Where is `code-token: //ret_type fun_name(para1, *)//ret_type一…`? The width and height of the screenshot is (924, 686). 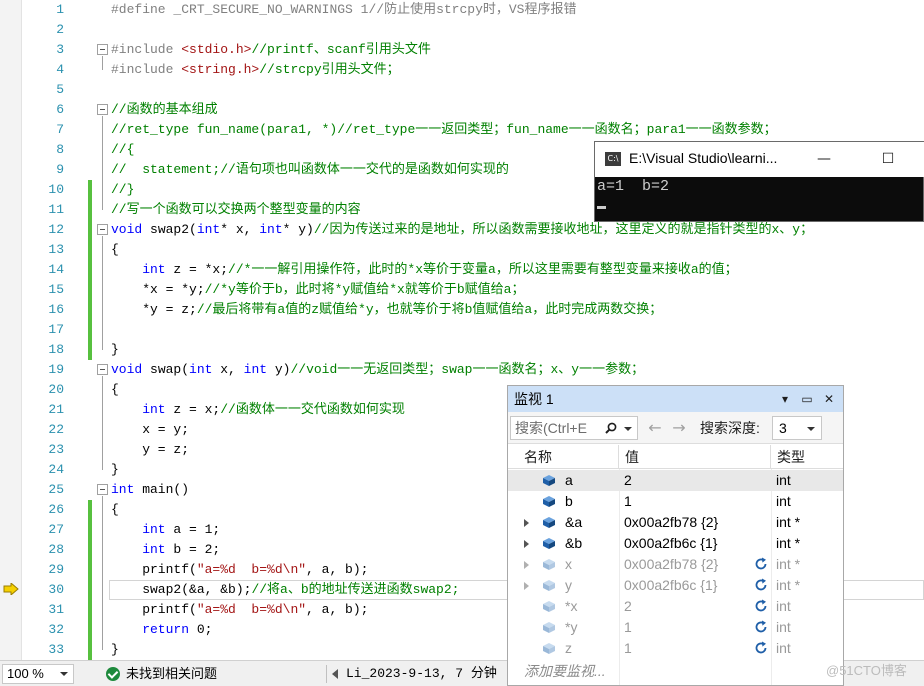
code-token: //ret_type fun_name(para1, *)//ret_type一… is located at coordinates (444, 129).